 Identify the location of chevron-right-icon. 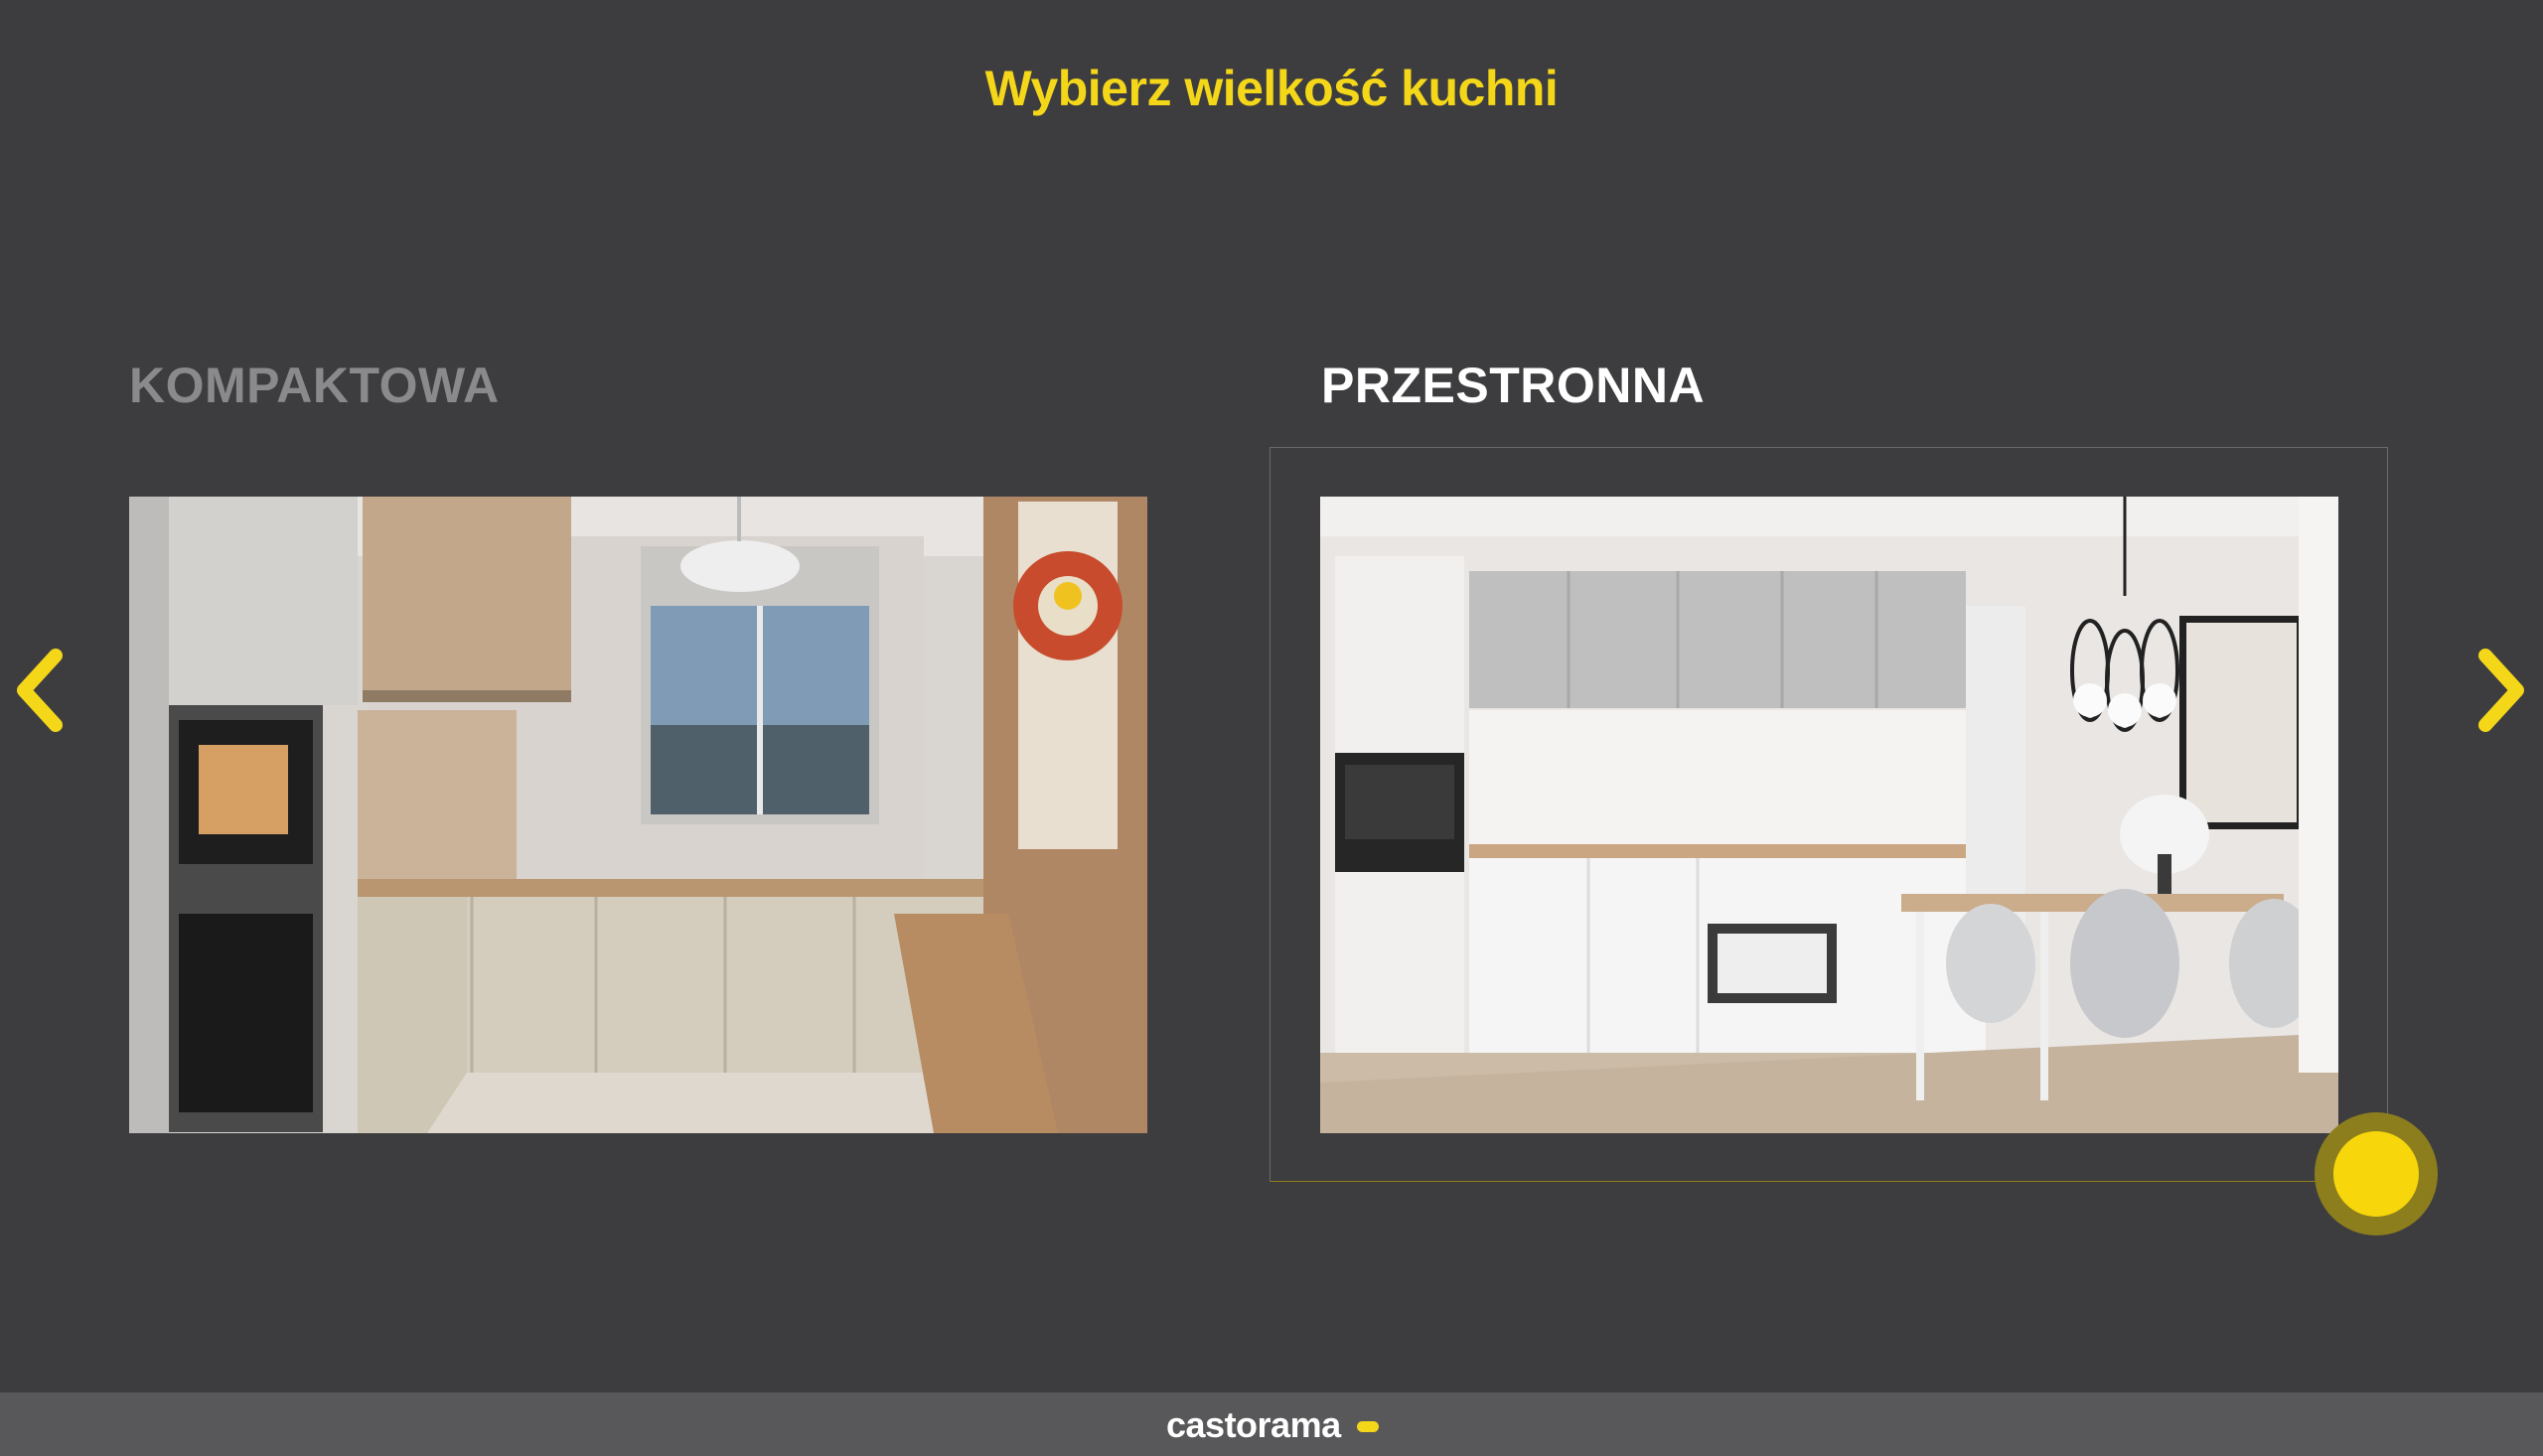
(2501, 690).